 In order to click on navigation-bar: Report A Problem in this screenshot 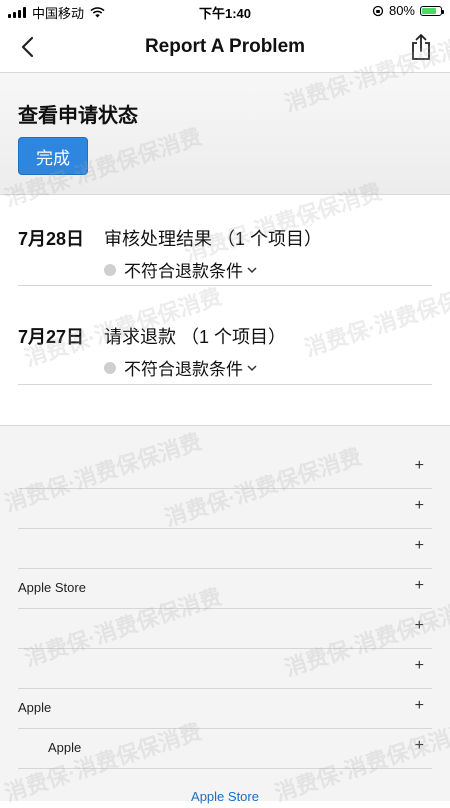, I will do `click(225, 47)`.